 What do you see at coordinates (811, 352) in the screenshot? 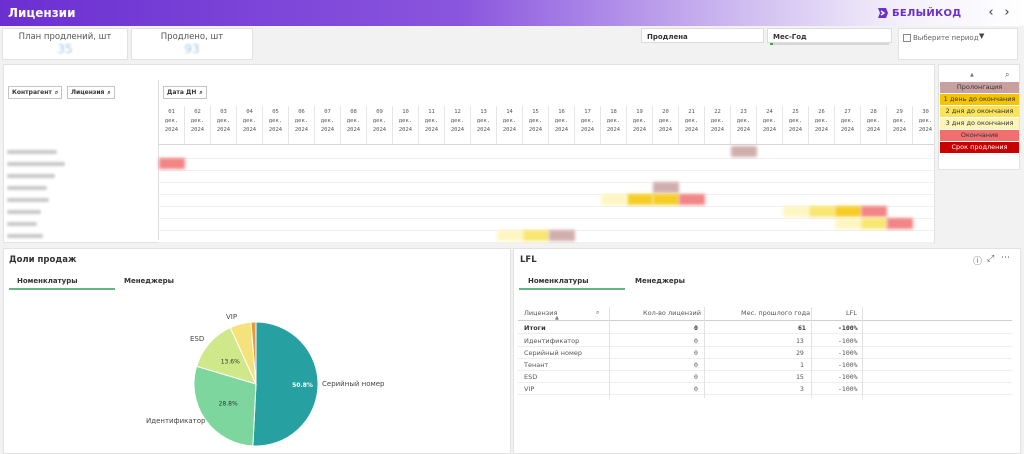
I see `column-divider` at bounding box center [811, 352].